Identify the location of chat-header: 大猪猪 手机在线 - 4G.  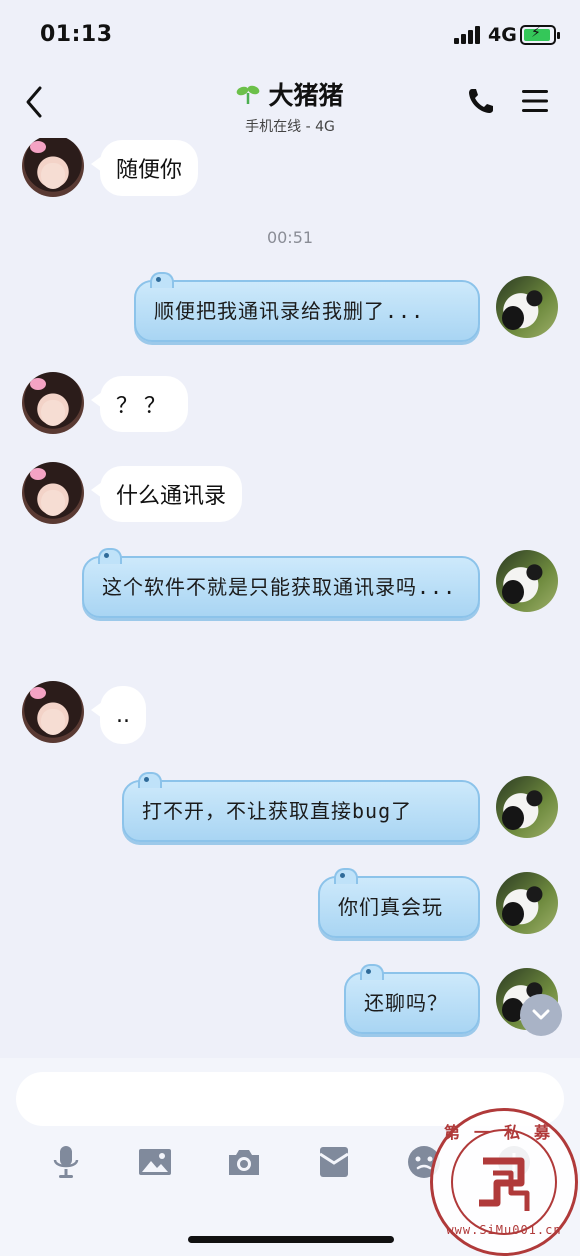
(290, 102).